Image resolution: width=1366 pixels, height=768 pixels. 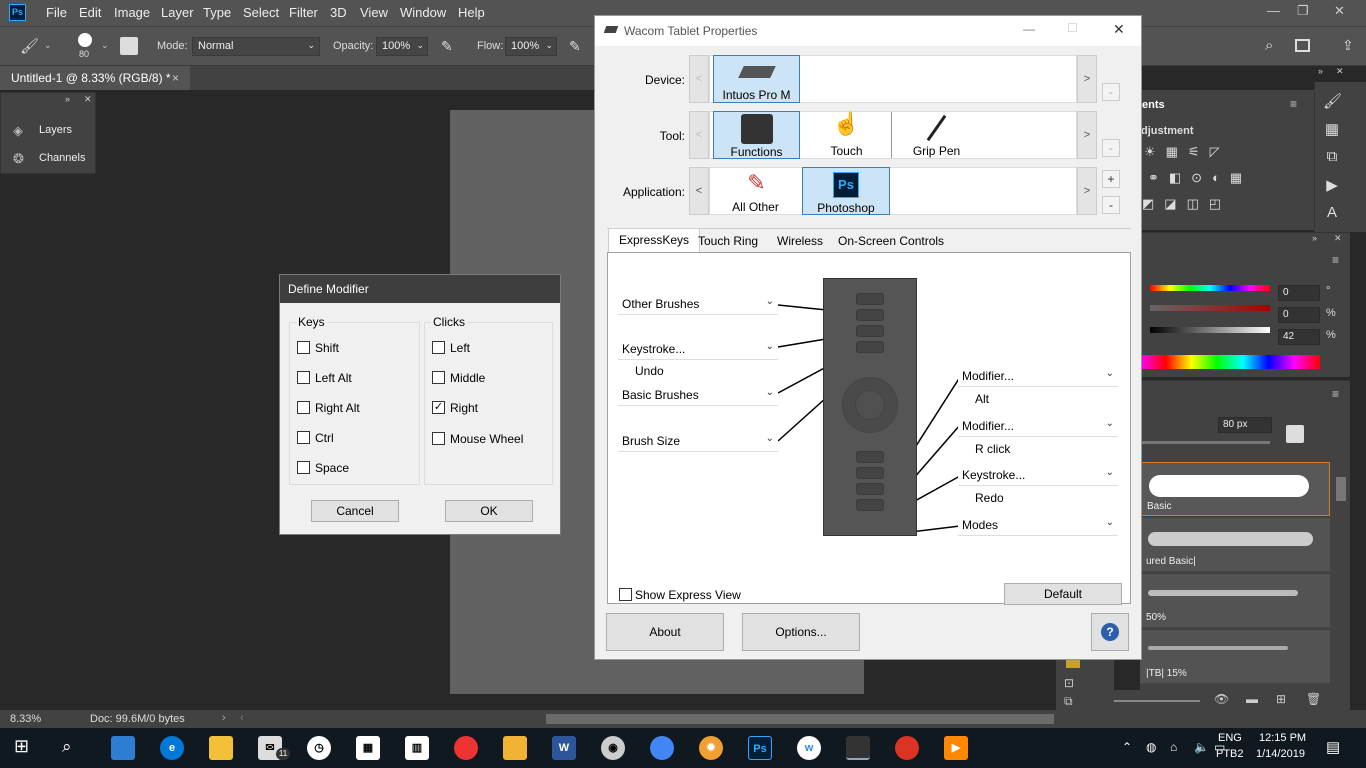 What do you see at coordinates (1341, 489) in the screenshot?
I see `vertical-scrollbar-thumb` at bounding box center [1341, 489].